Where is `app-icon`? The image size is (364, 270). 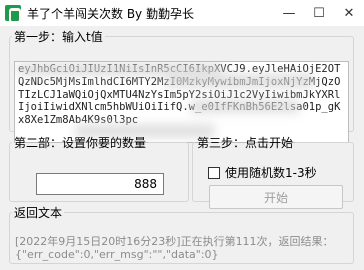 app-icon is located at coordinates (13, 14).